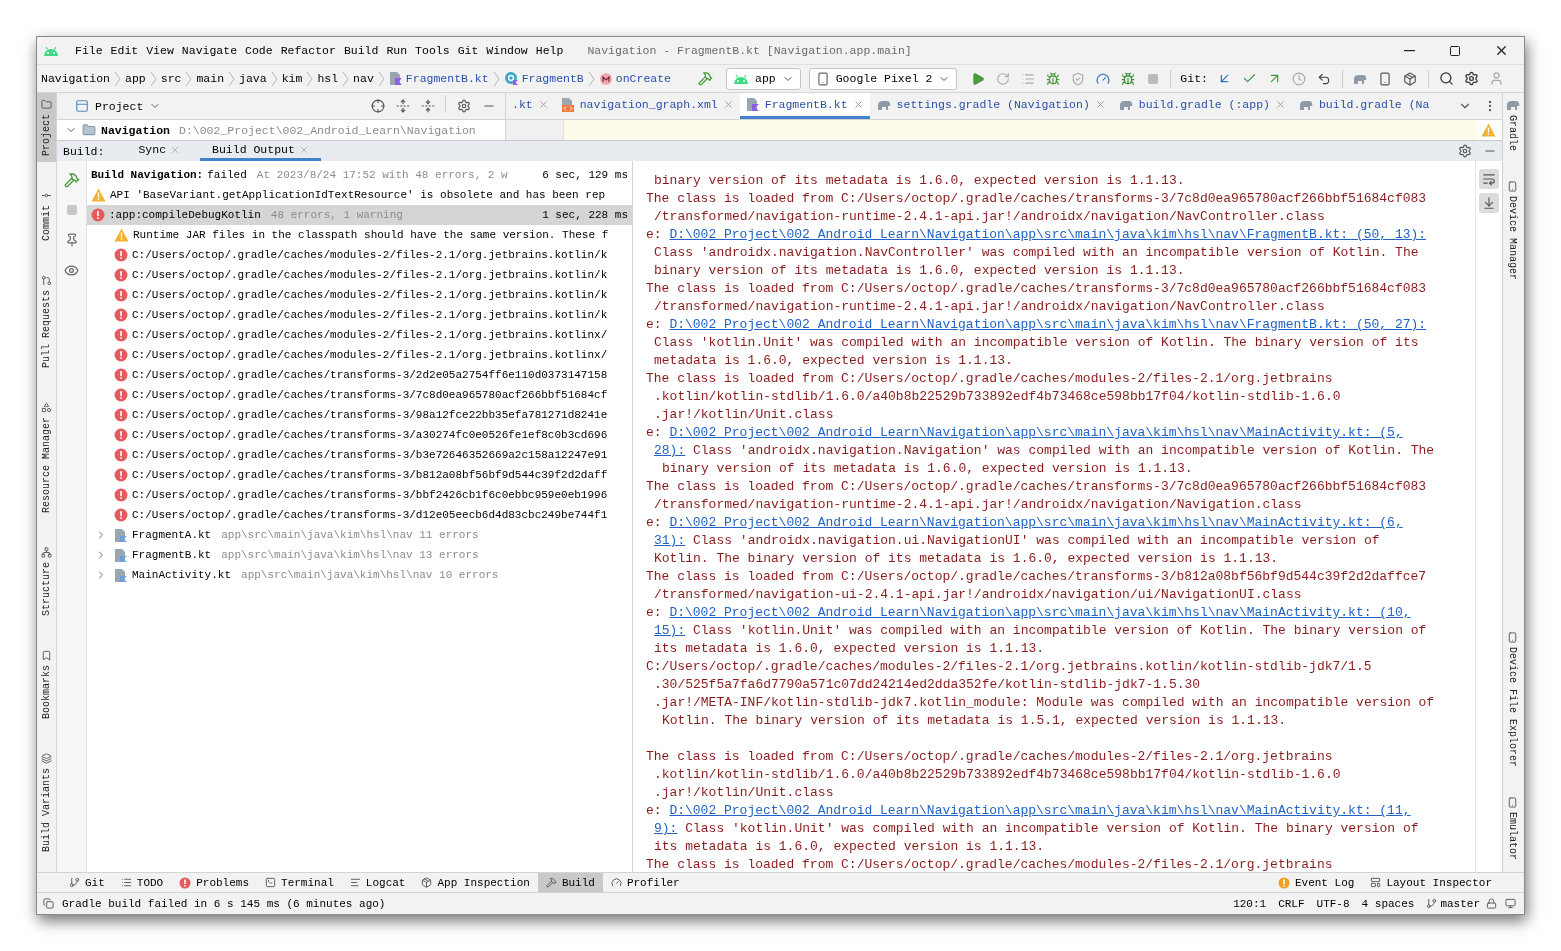 This screenshot has height=951, width=1561. Describe the element at coordinates (135, 130) in the screenshot. I see `project-root-name: Navigation` at that location.